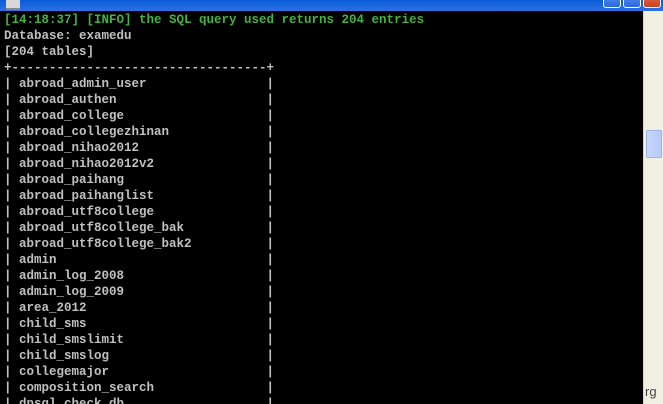 This screenshot has height=404, width=663. What do you see at coordinates (139, 276) in the screenshot?
I see `console-line: | admin_log_2008 |` at bounding box center [139, 276].